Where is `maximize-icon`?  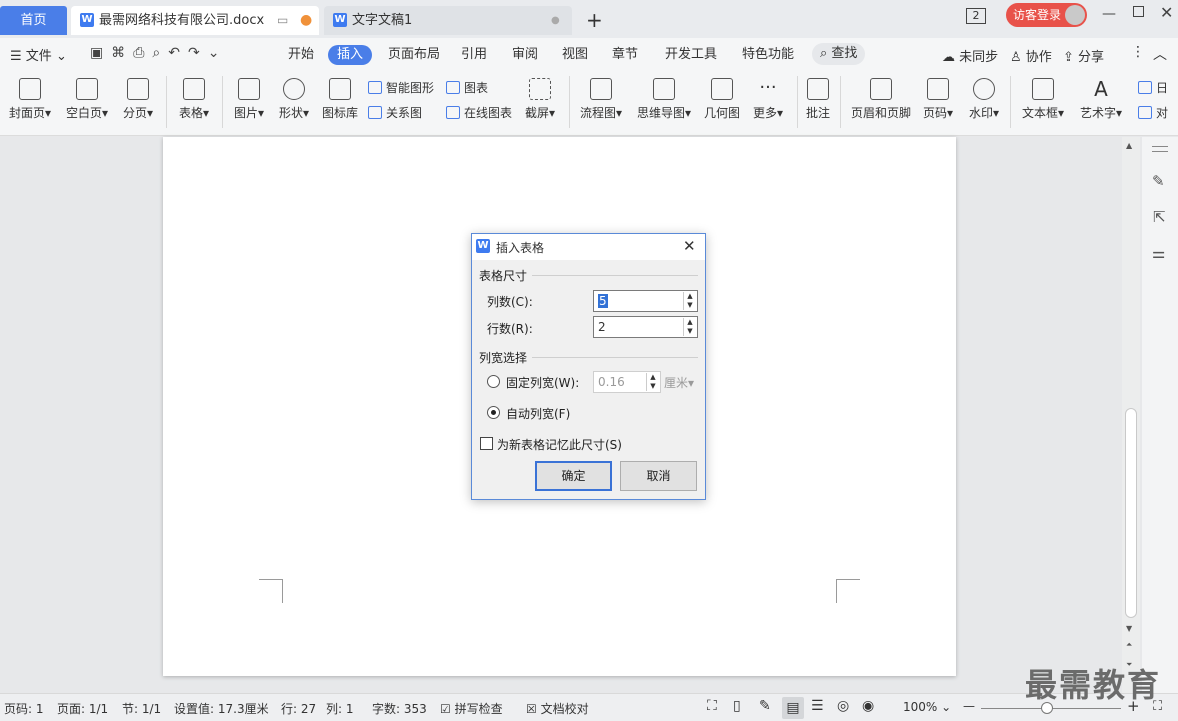 maximize-icon is located at coordinates (1138, 11).